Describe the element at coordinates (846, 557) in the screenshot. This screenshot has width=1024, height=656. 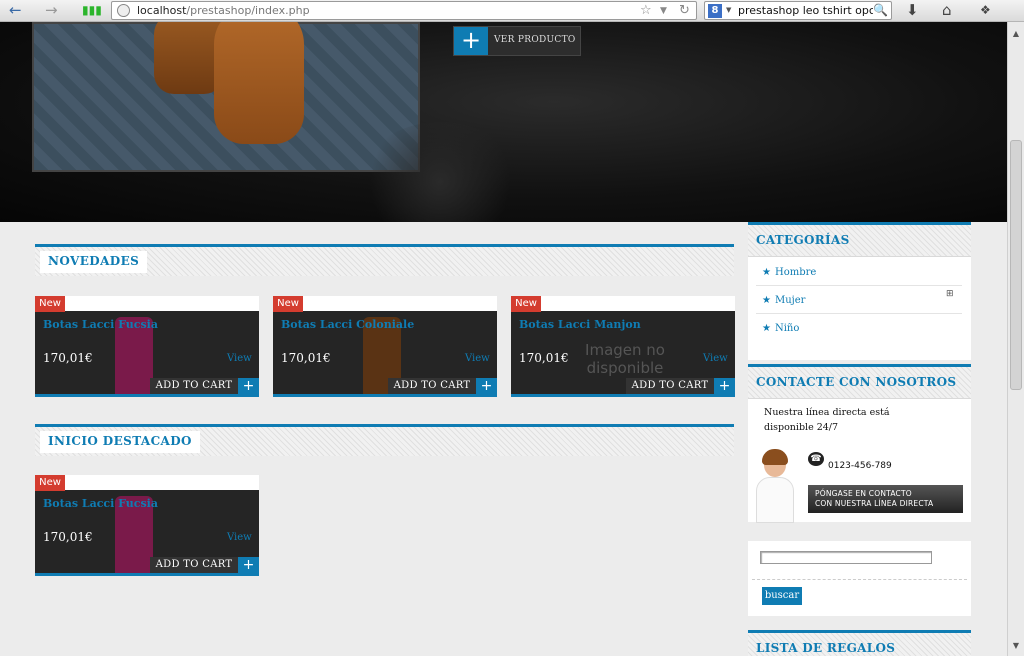
I see `site-search-input` at that location.